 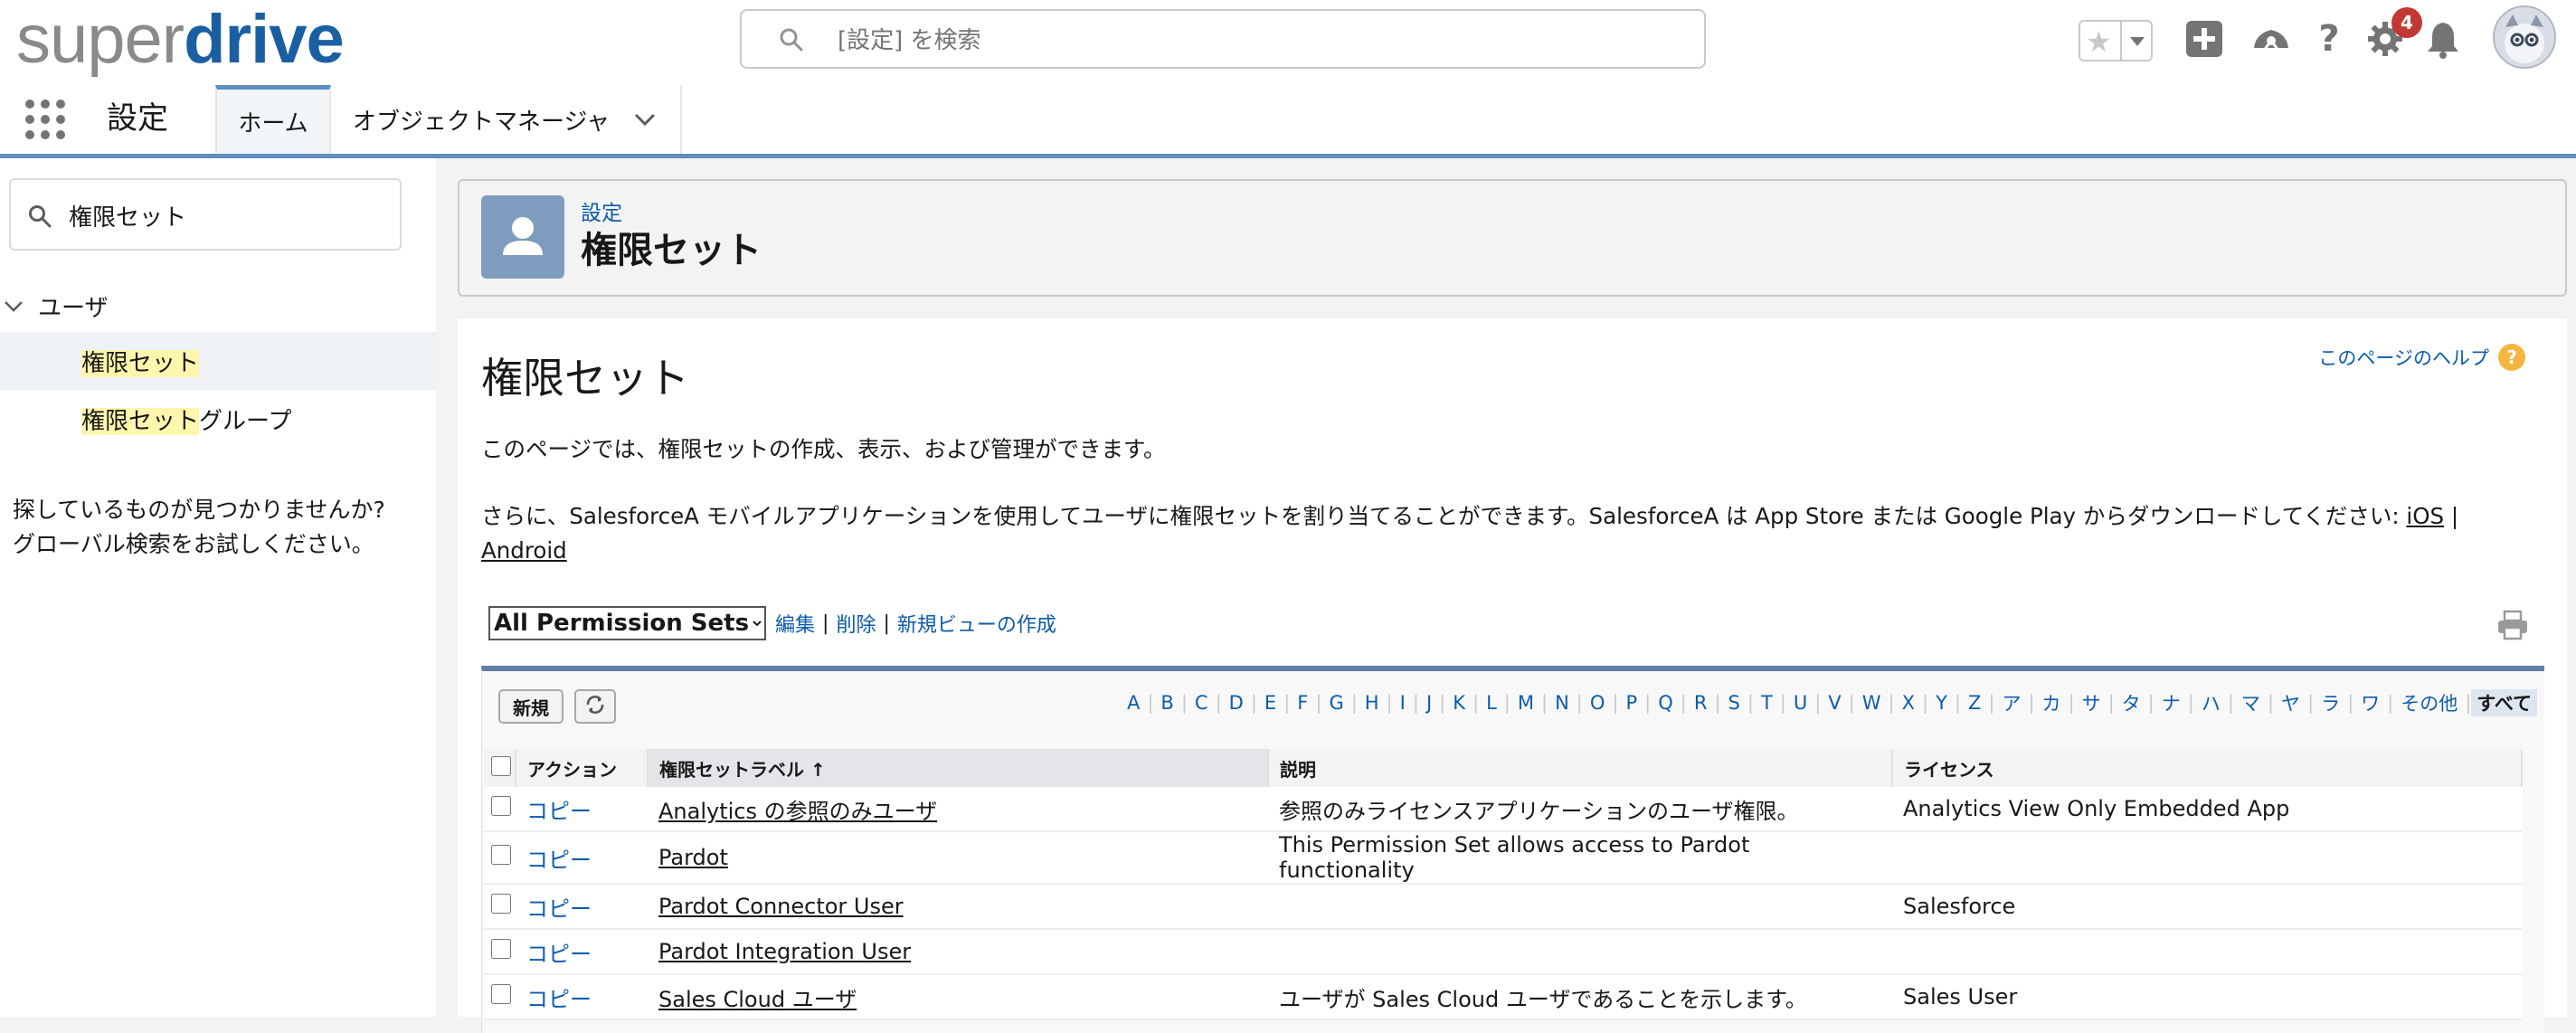 I want to click on alpha-filter-letter: H, so click(x=1373, y=703).